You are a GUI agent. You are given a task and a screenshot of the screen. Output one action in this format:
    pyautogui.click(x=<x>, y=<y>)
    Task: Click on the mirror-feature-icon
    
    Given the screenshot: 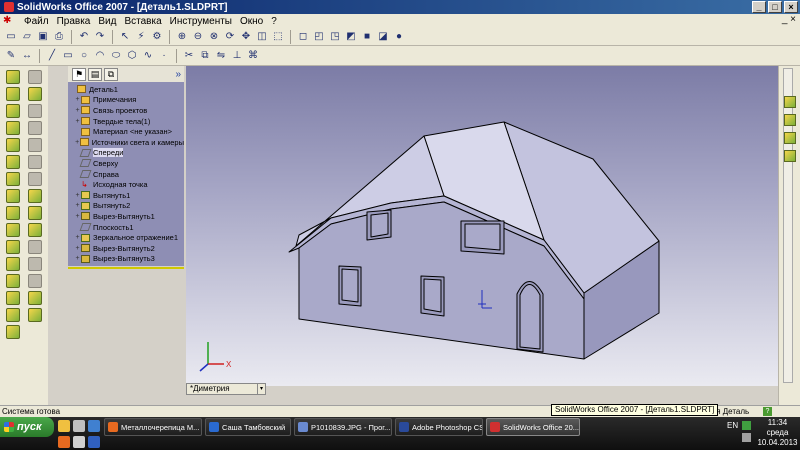 What is the action you would take?
    pyautogui.click(x=13, y=315)
    